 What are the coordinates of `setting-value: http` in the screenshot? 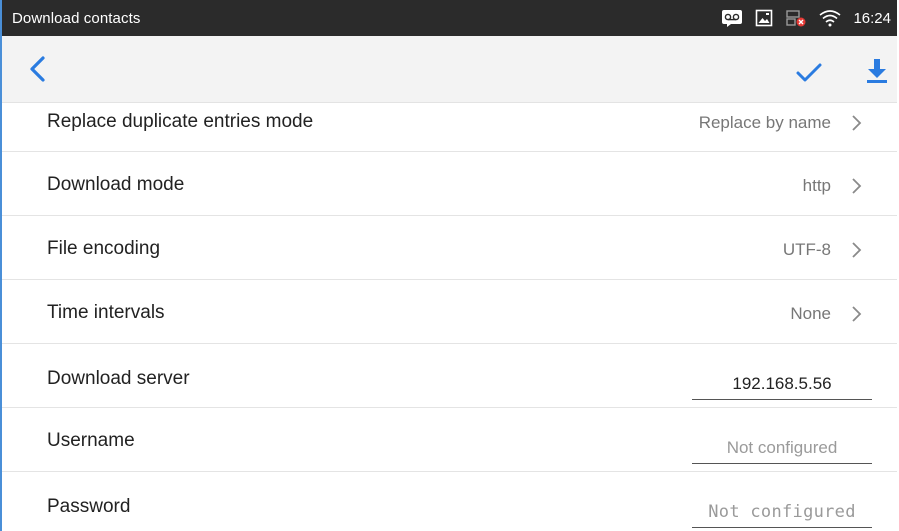 It's located at (816, 185).